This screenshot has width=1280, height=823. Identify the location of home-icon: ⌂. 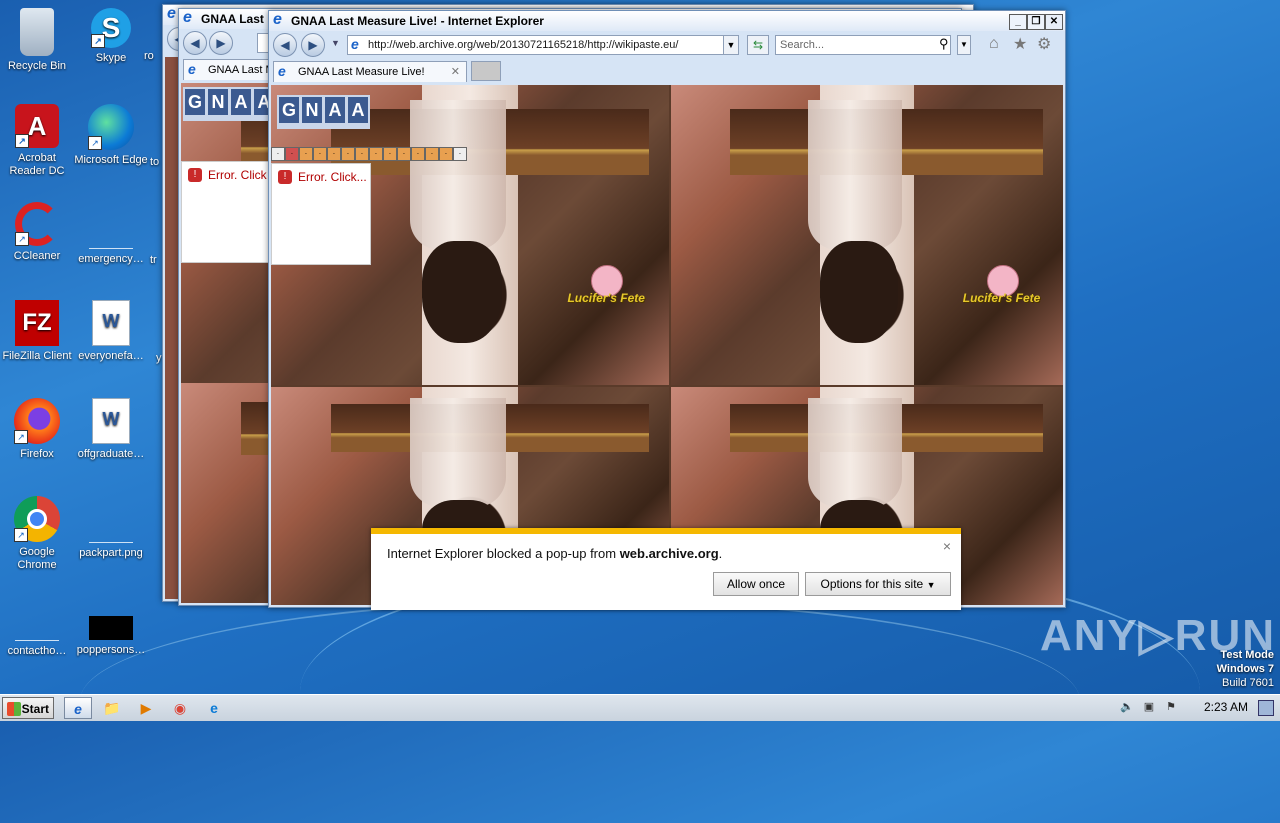
(994, 44).